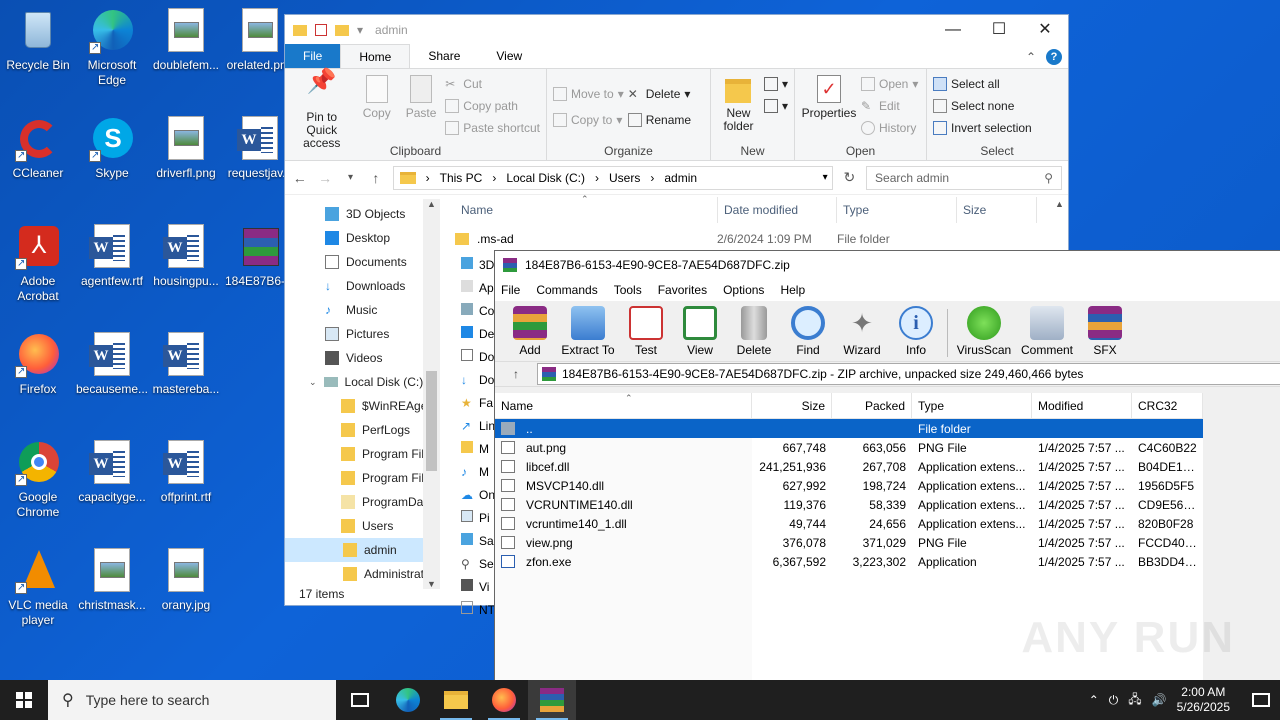 Image resolution: width=1280 pixels, height=720 pixels. I want to click on up-arrow-icon: ↑, so click(375, 178).